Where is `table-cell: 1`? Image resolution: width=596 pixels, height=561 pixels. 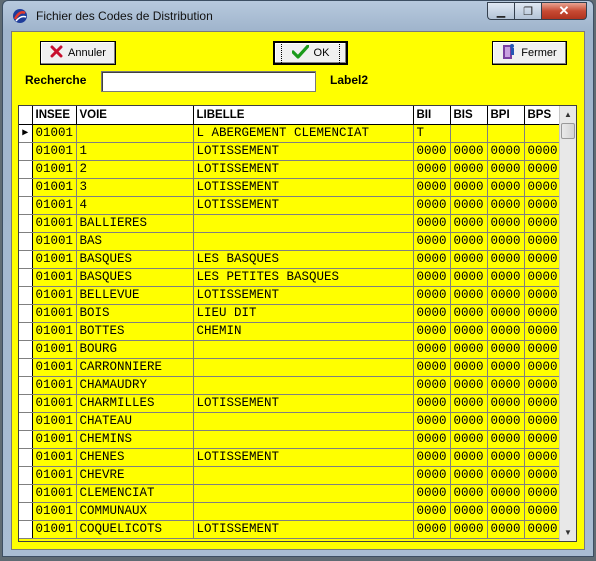
table-cell: 1 is located at coordinates (135, 151).